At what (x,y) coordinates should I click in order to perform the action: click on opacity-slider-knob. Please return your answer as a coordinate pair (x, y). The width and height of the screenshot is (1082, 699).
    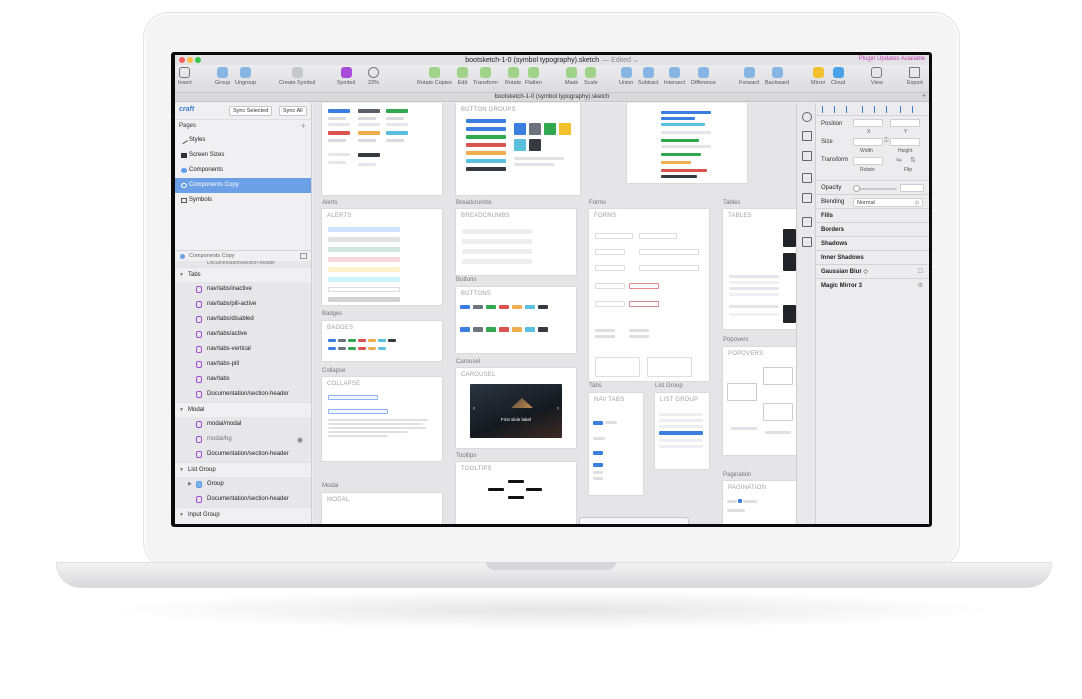
    Looking at the image, I should click on (856, 188).